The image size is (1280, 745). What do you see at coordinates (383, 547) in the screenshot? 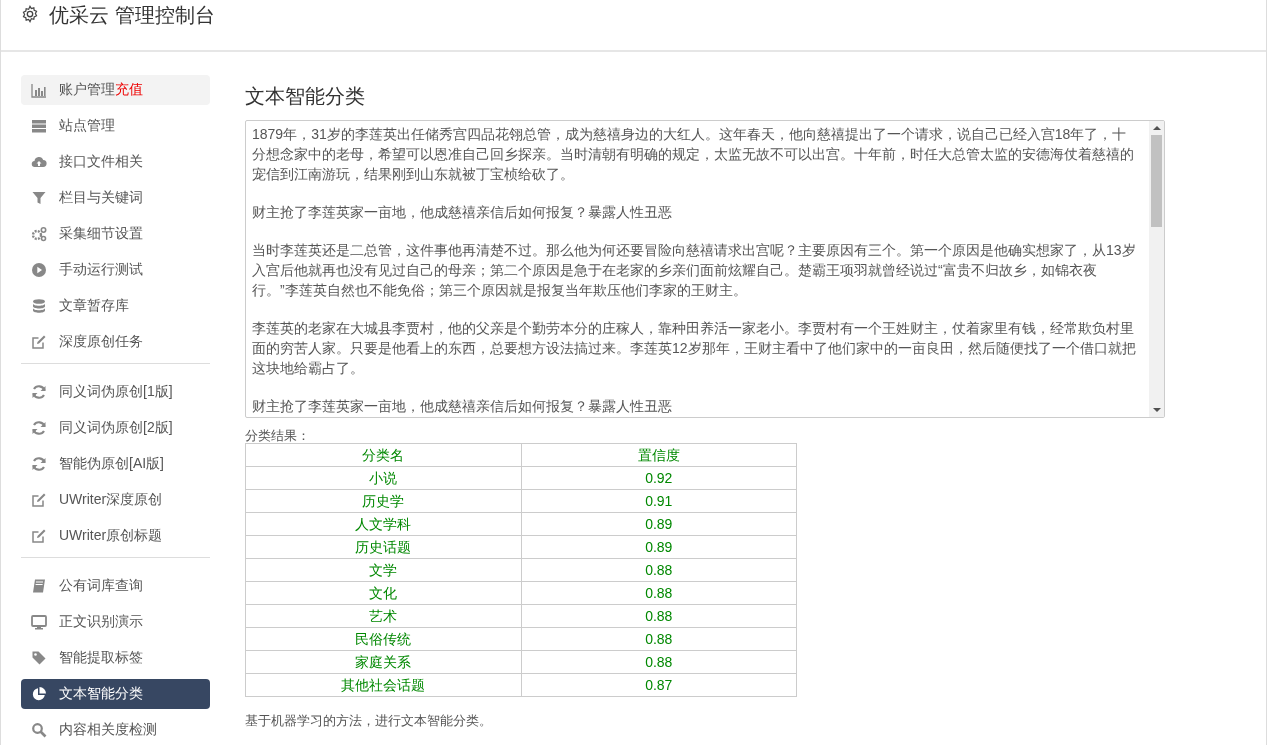
I see `table-cell: 历史话题` at bounding box center [383, 547].